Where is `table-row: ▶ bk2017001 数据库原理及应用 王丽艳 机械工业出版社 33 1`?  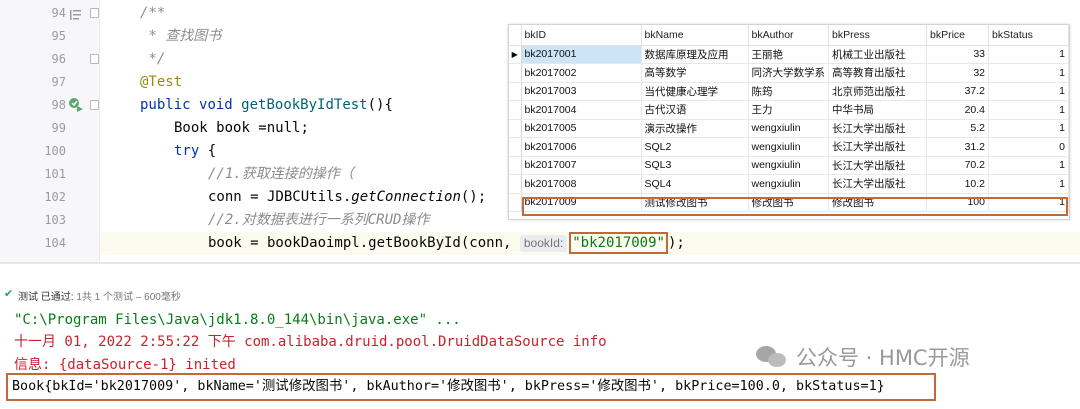 table-row: ▶ bk2017001 数据库原理及应用 王丽艳 机械工业出版社 33 1 is located at coordinates (789, 54).